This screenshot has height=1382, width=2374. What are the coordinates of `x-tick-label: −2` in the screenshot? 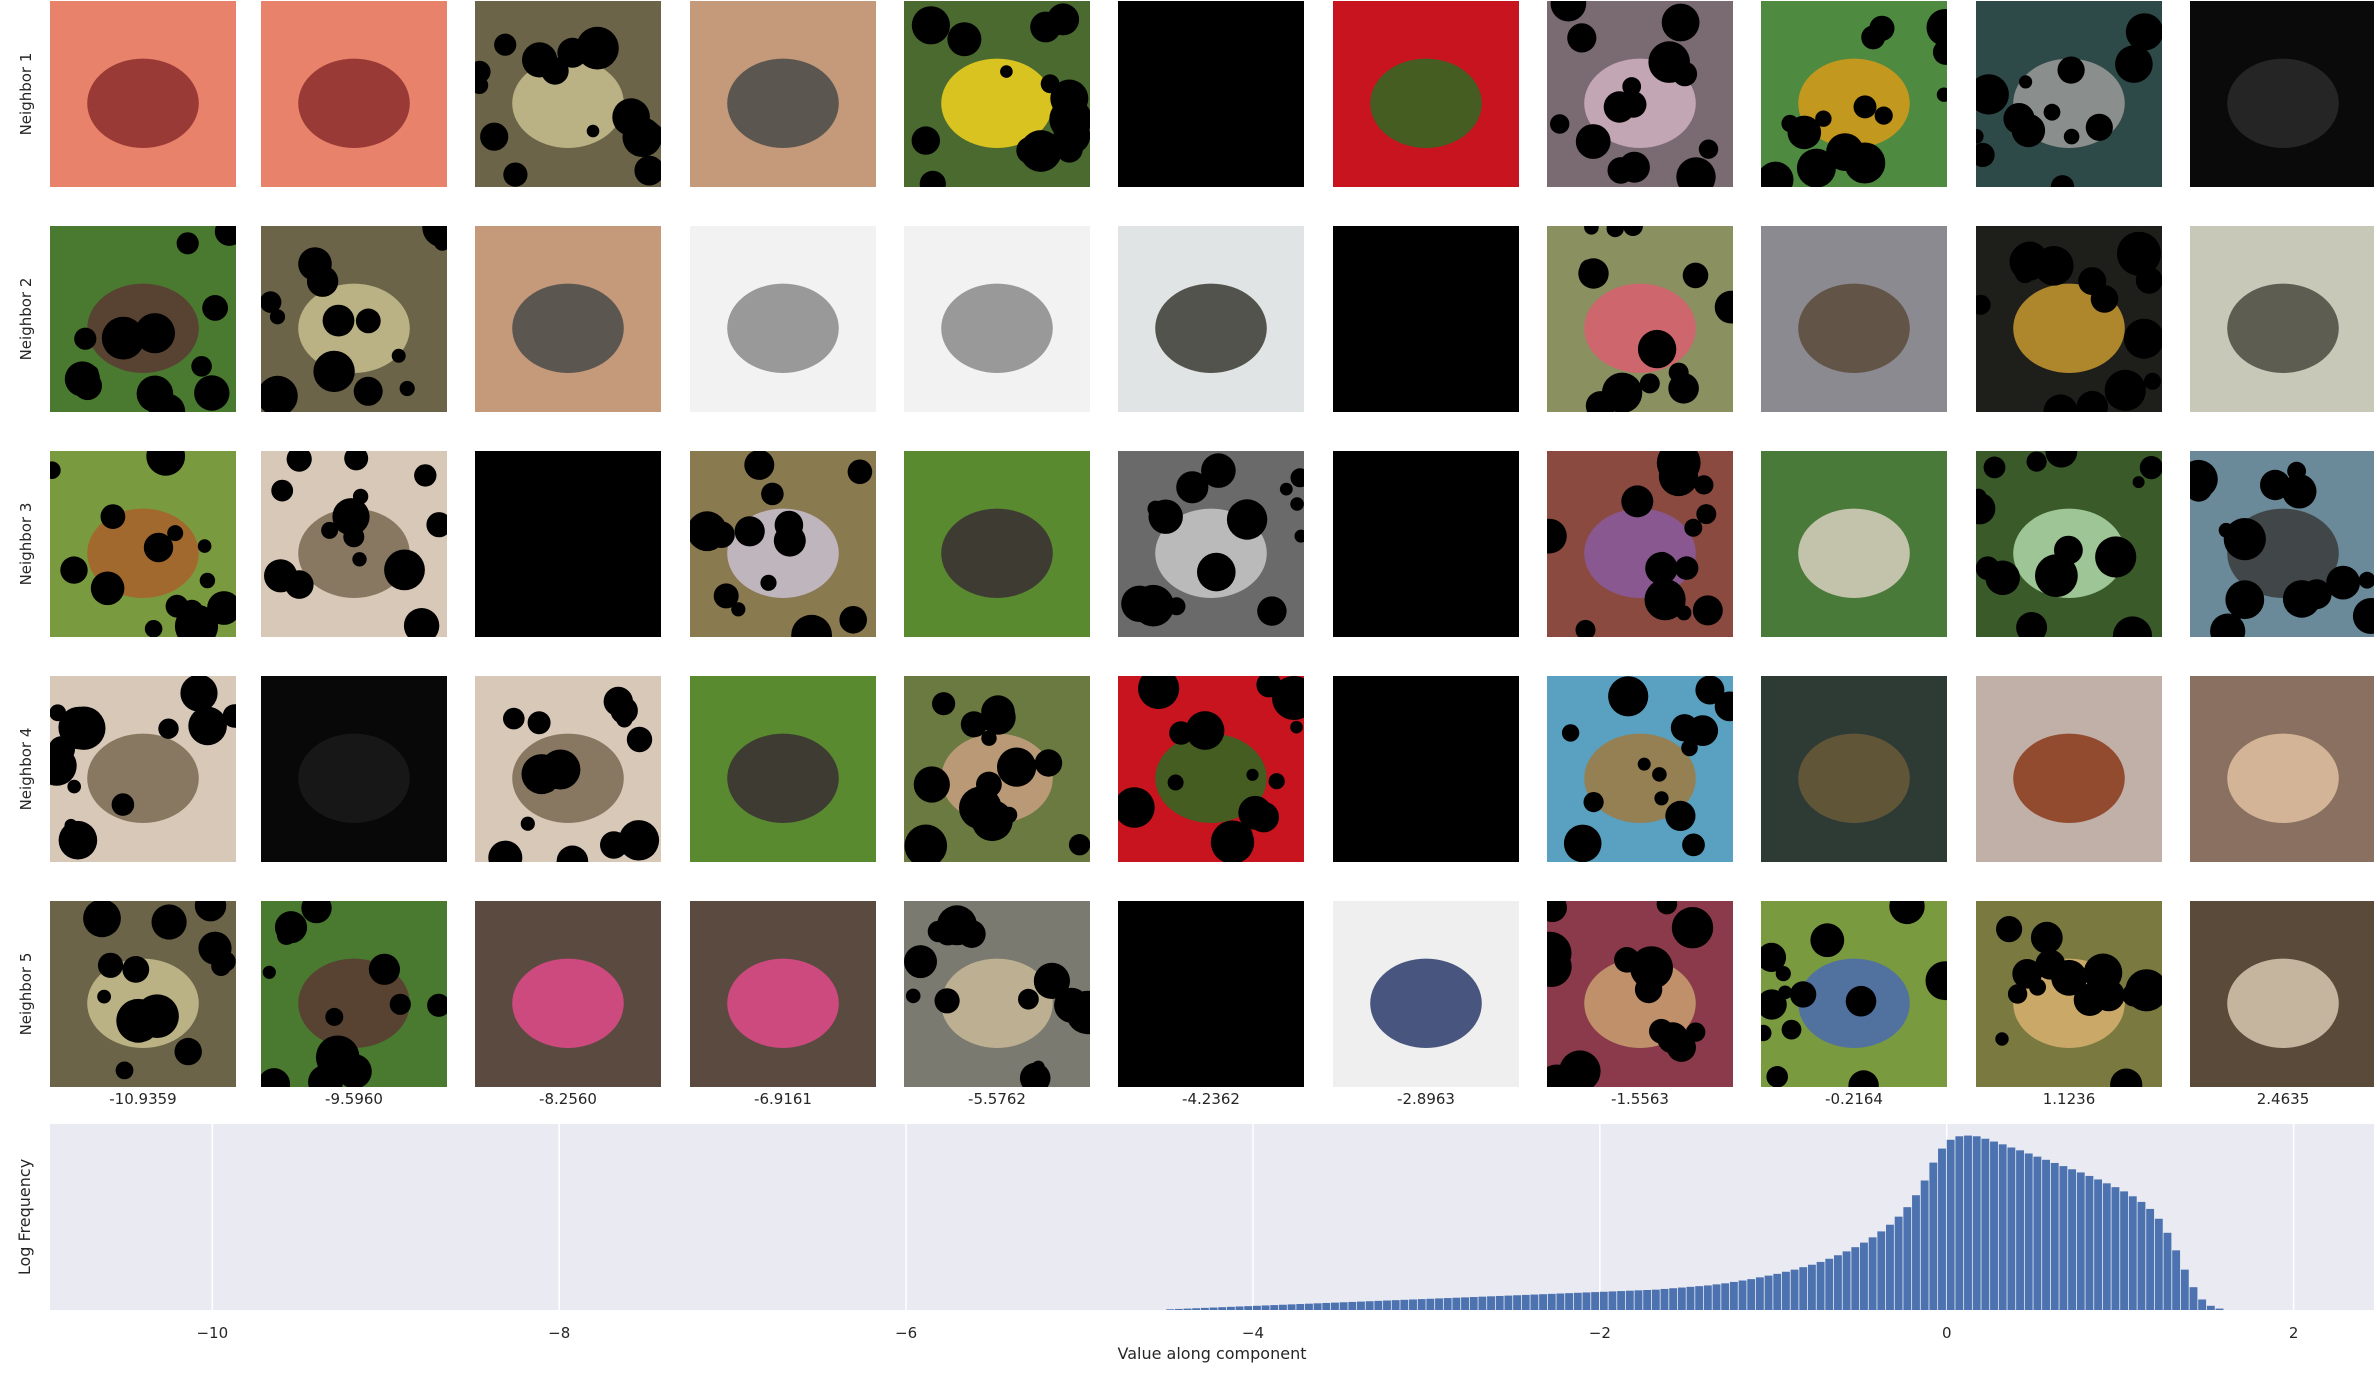 It's located at (1600, 1333).